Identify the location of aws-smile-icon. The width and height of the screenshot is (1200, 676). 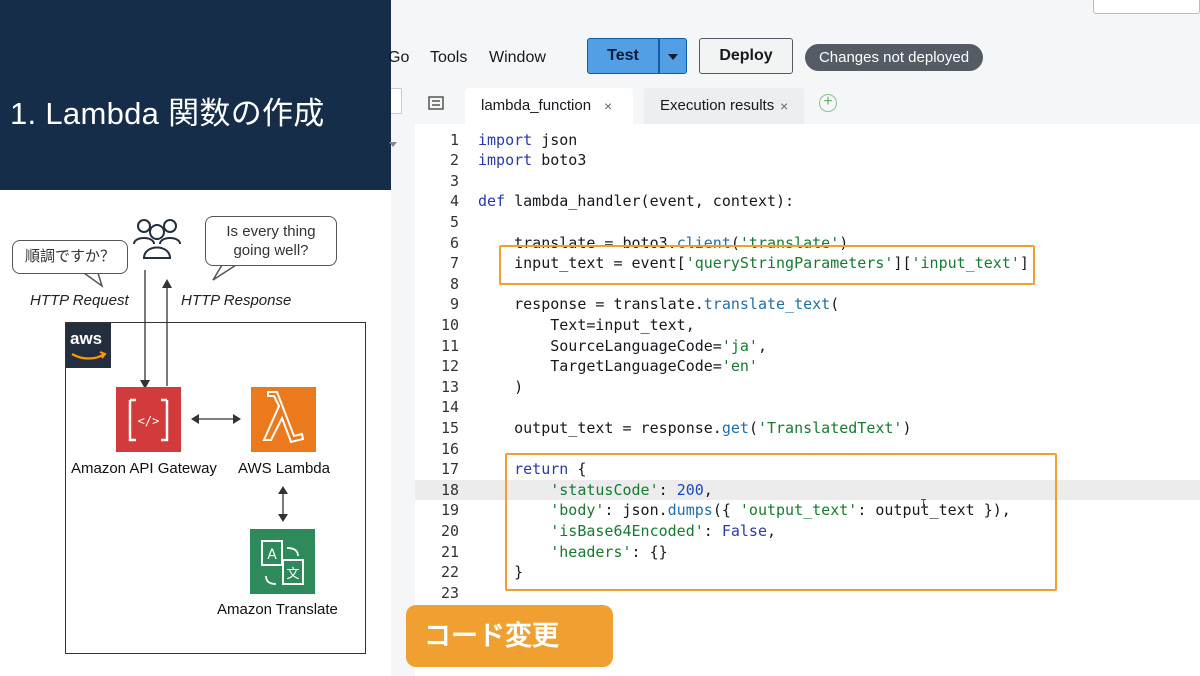
(89, 355).